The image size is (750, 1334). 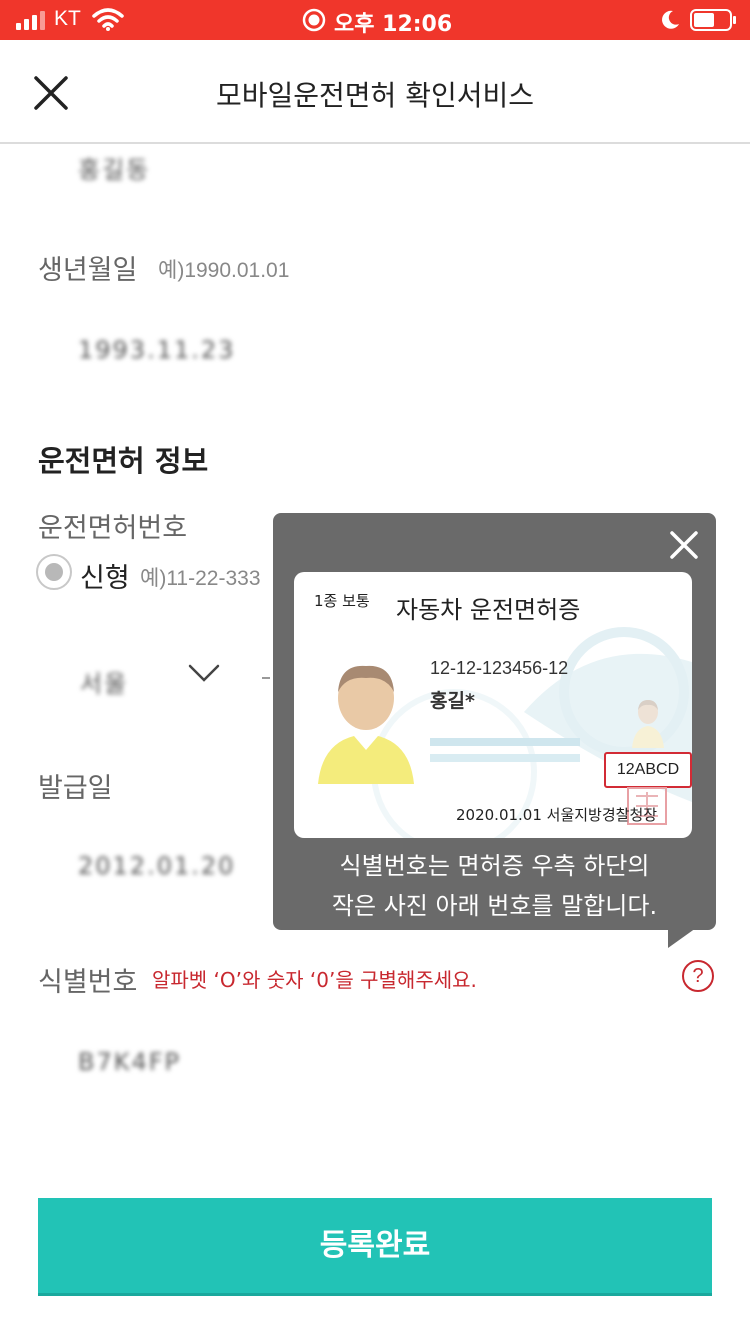 What do you see at coordinates (314, 980) in the screenshot?
I see `id-number-warning: 알파벳 ‘O’와 숫자 ‘0’을 구별해주세요.` at bounding box center [314, 980].